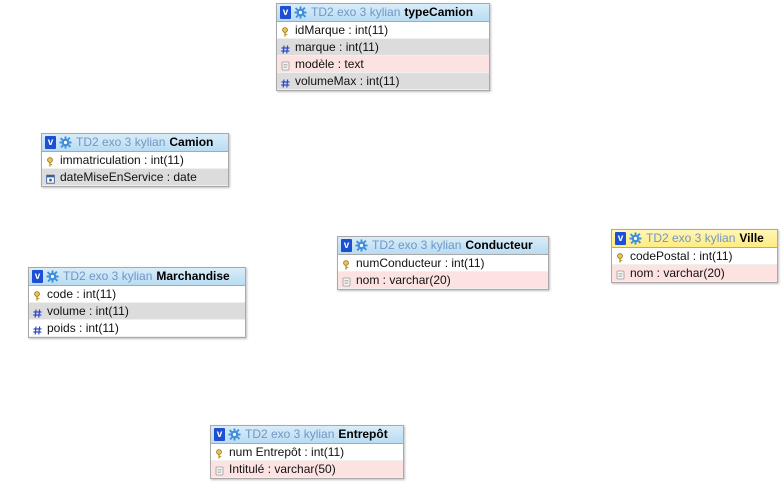 The image size is (783, 485). I want to click on table-header: v TD2 exo 3 kylian Camion, so click(135, 143).